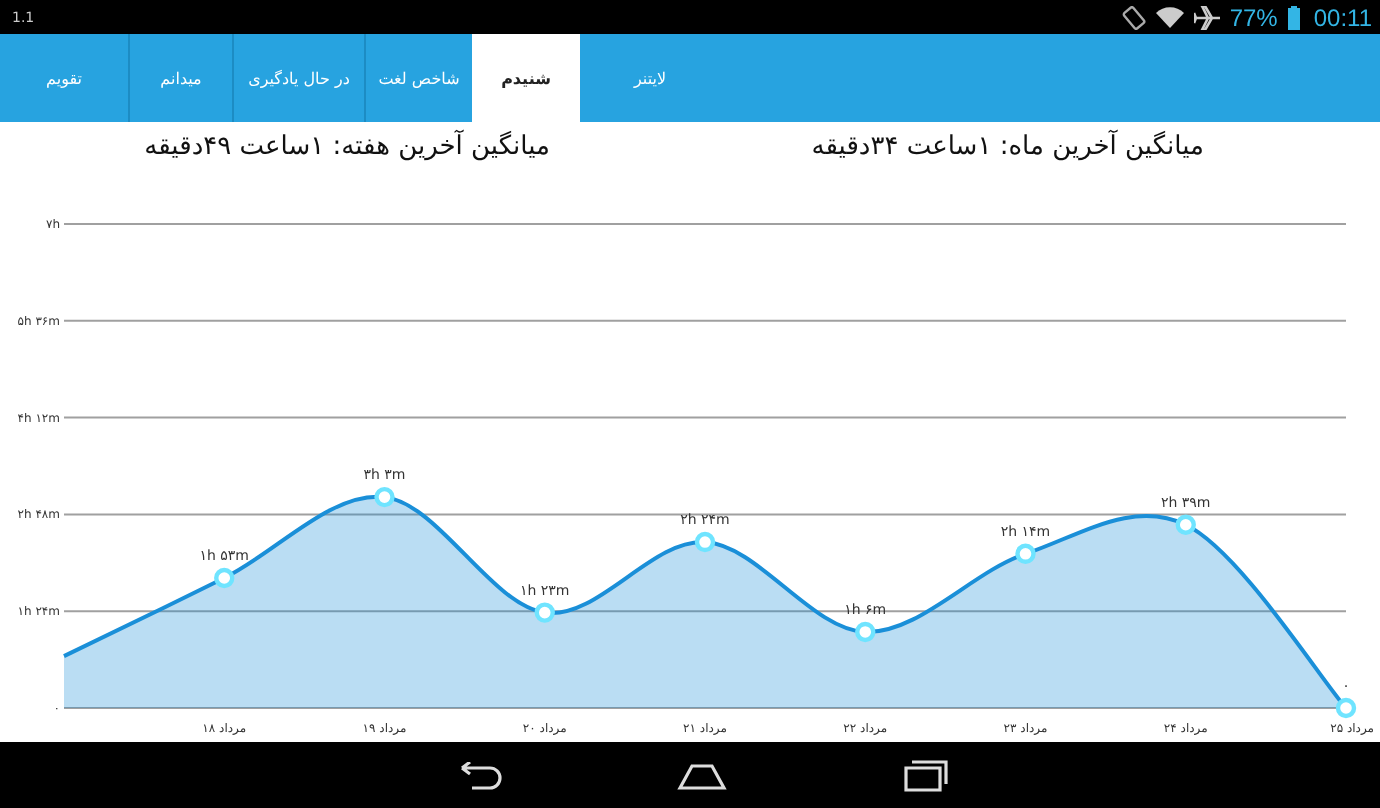 The width and height of the screenshot is (1380, 808). What do you see at coordinates (418, 78) in the screenshot?
I see `tab: شاخص لغت` at bounding box center [418, 78].